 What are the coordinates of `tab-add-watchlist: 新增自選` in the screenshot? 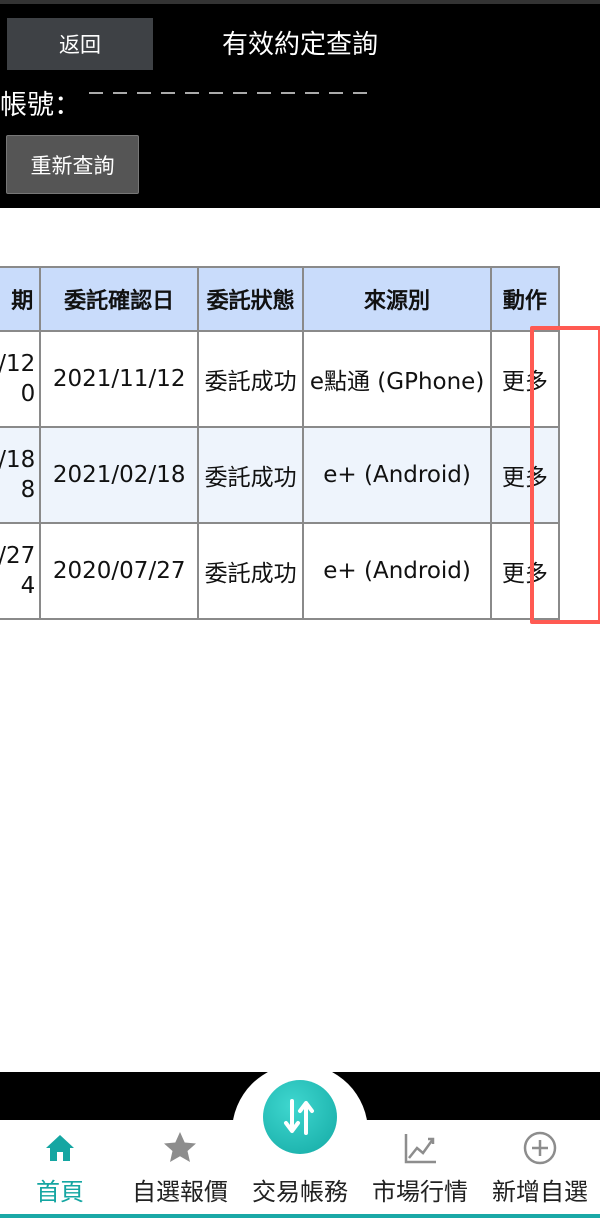 It's located at (540, 1169).